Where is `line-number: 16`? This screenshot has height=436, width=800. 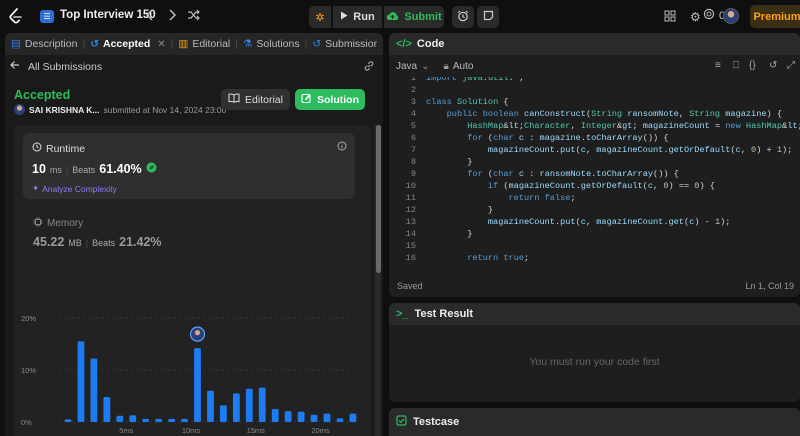
line-number: 16 is located at coordinates (410, 258).